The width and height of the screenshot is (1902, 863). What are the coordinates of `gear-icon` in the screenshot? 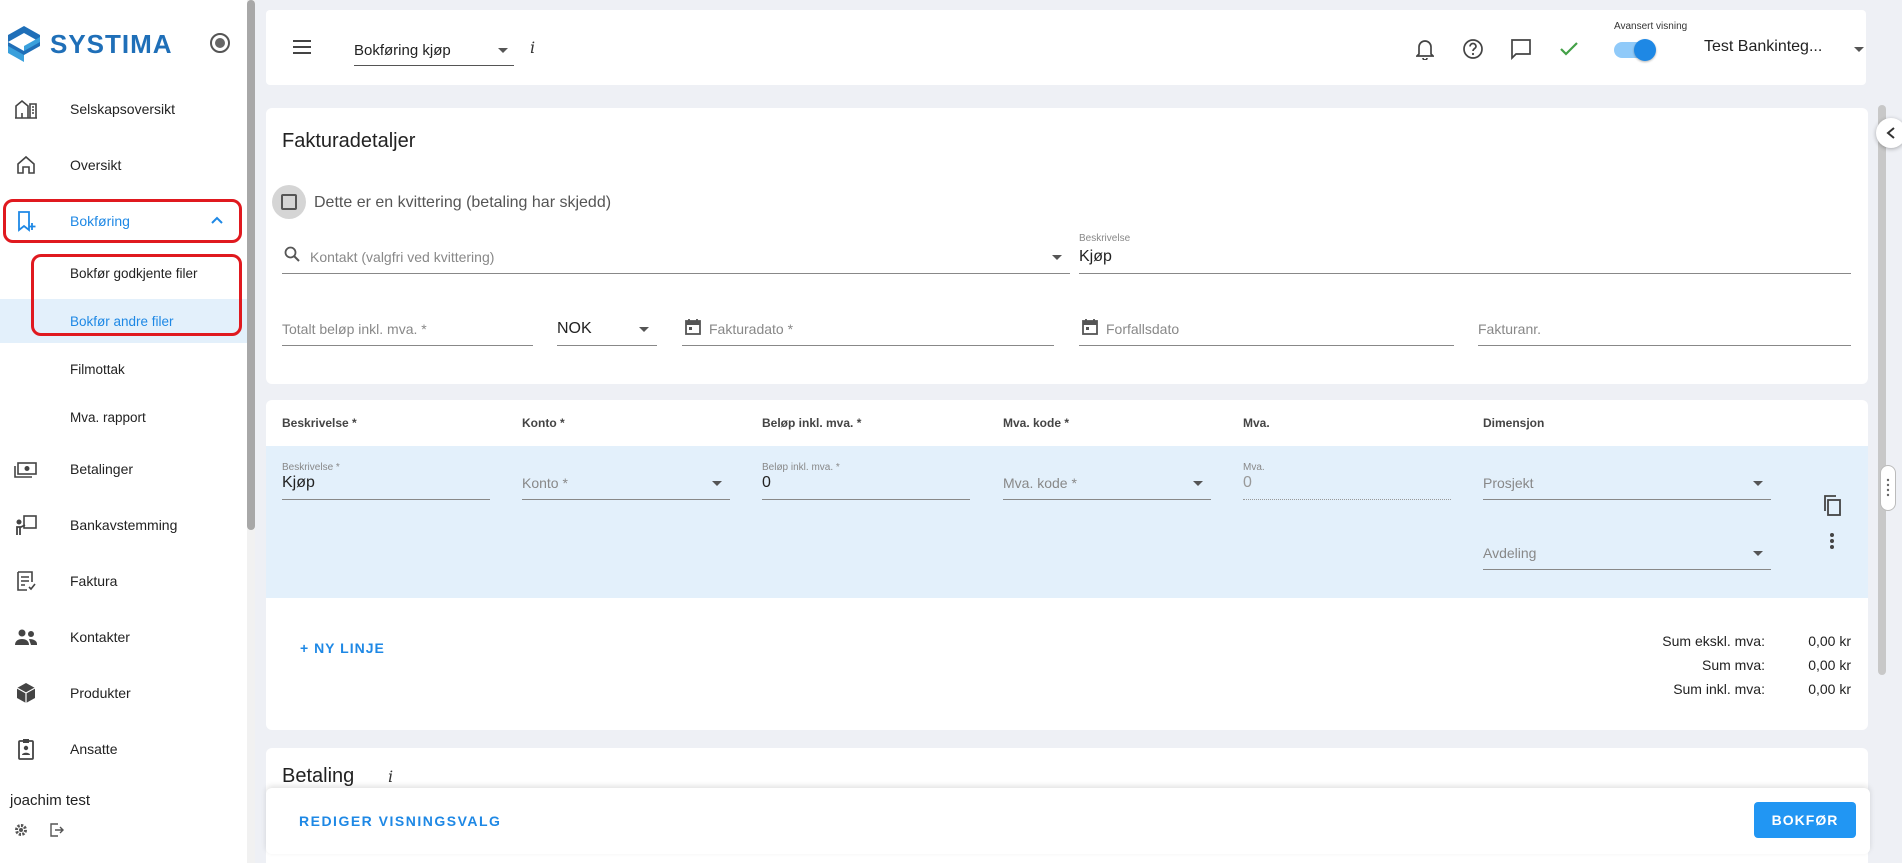 It's located at (21, 830).